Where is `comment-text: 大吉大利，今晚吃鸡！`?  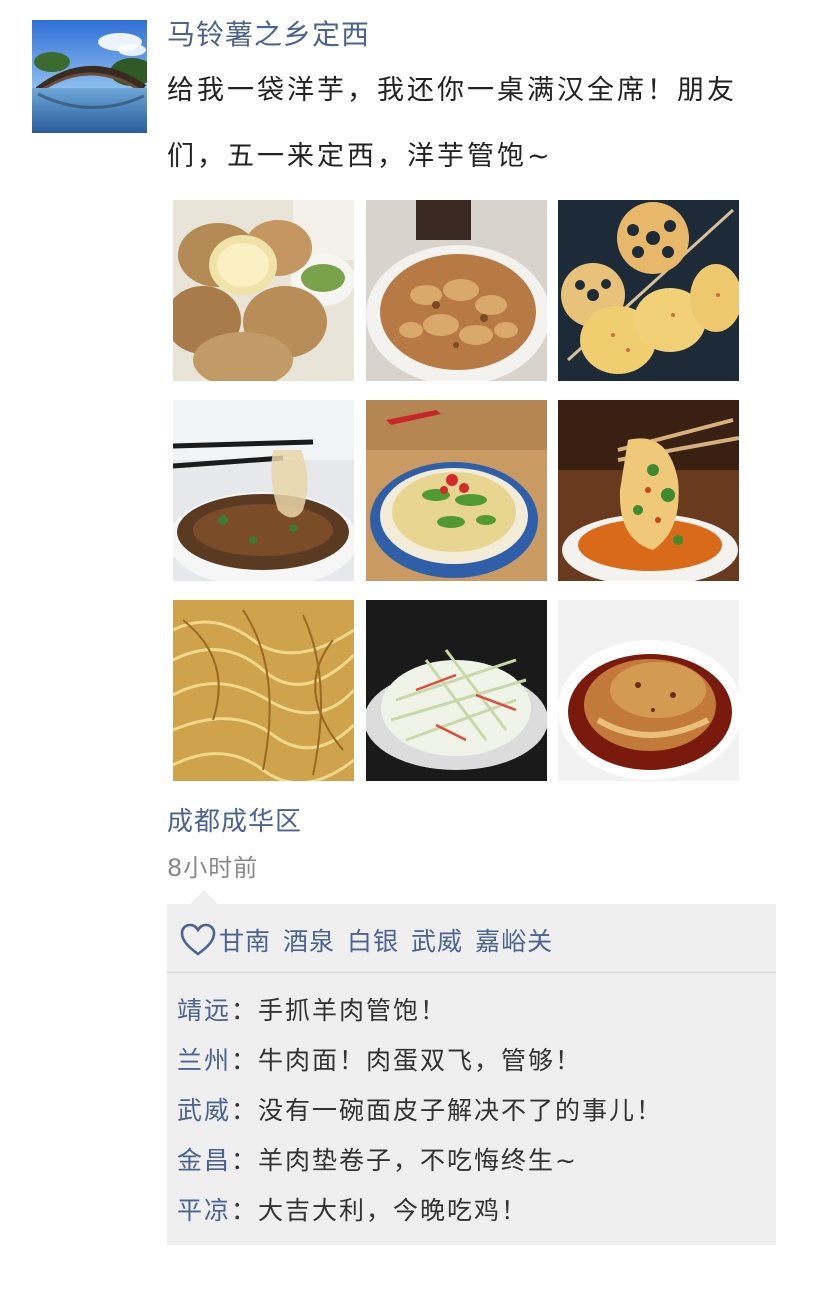 comment-text: 大吉大利，今晚吃鸡！ is located at coordinates (393, 1210).